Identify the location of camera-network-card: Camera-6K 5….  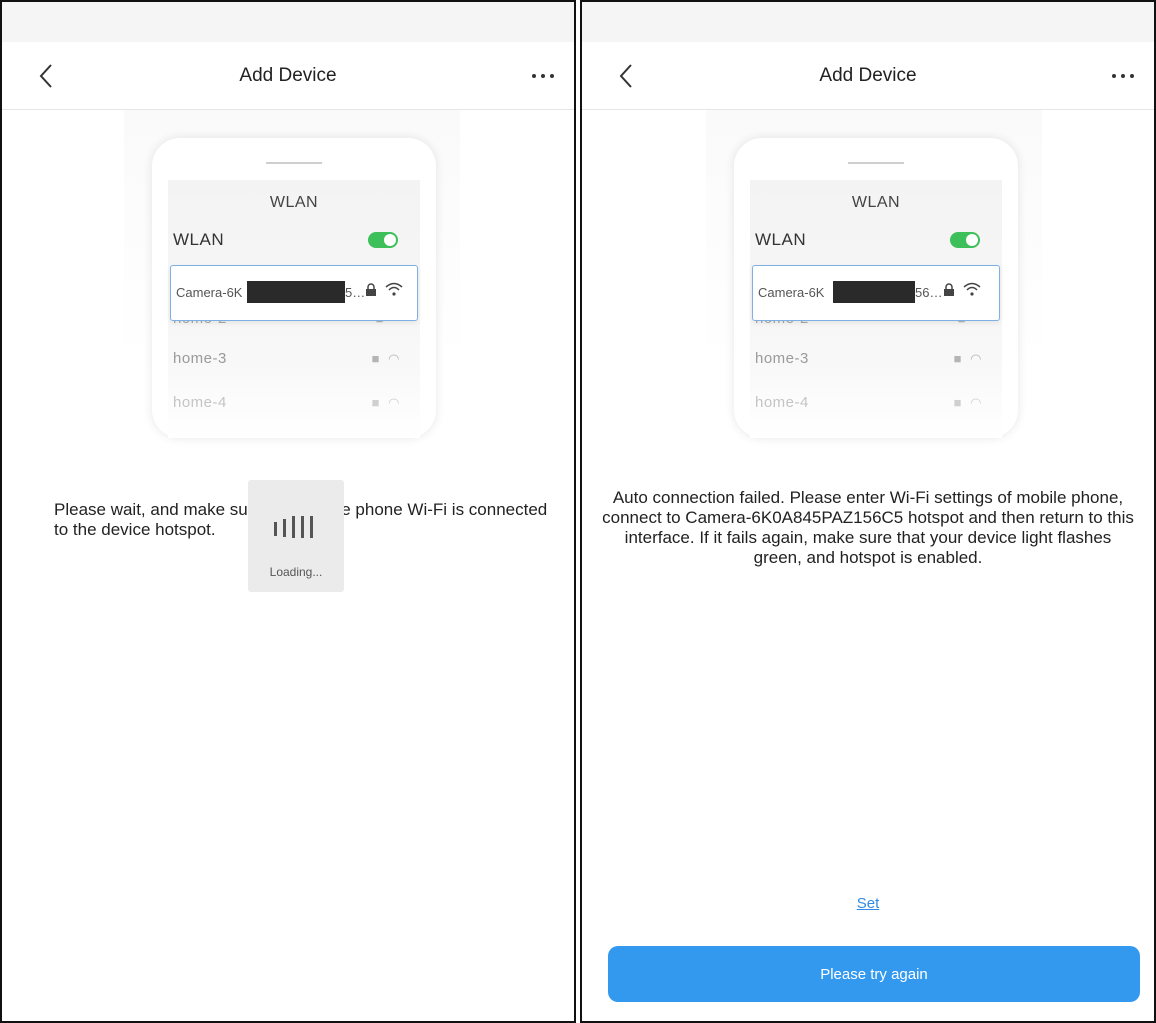
(294, 293).